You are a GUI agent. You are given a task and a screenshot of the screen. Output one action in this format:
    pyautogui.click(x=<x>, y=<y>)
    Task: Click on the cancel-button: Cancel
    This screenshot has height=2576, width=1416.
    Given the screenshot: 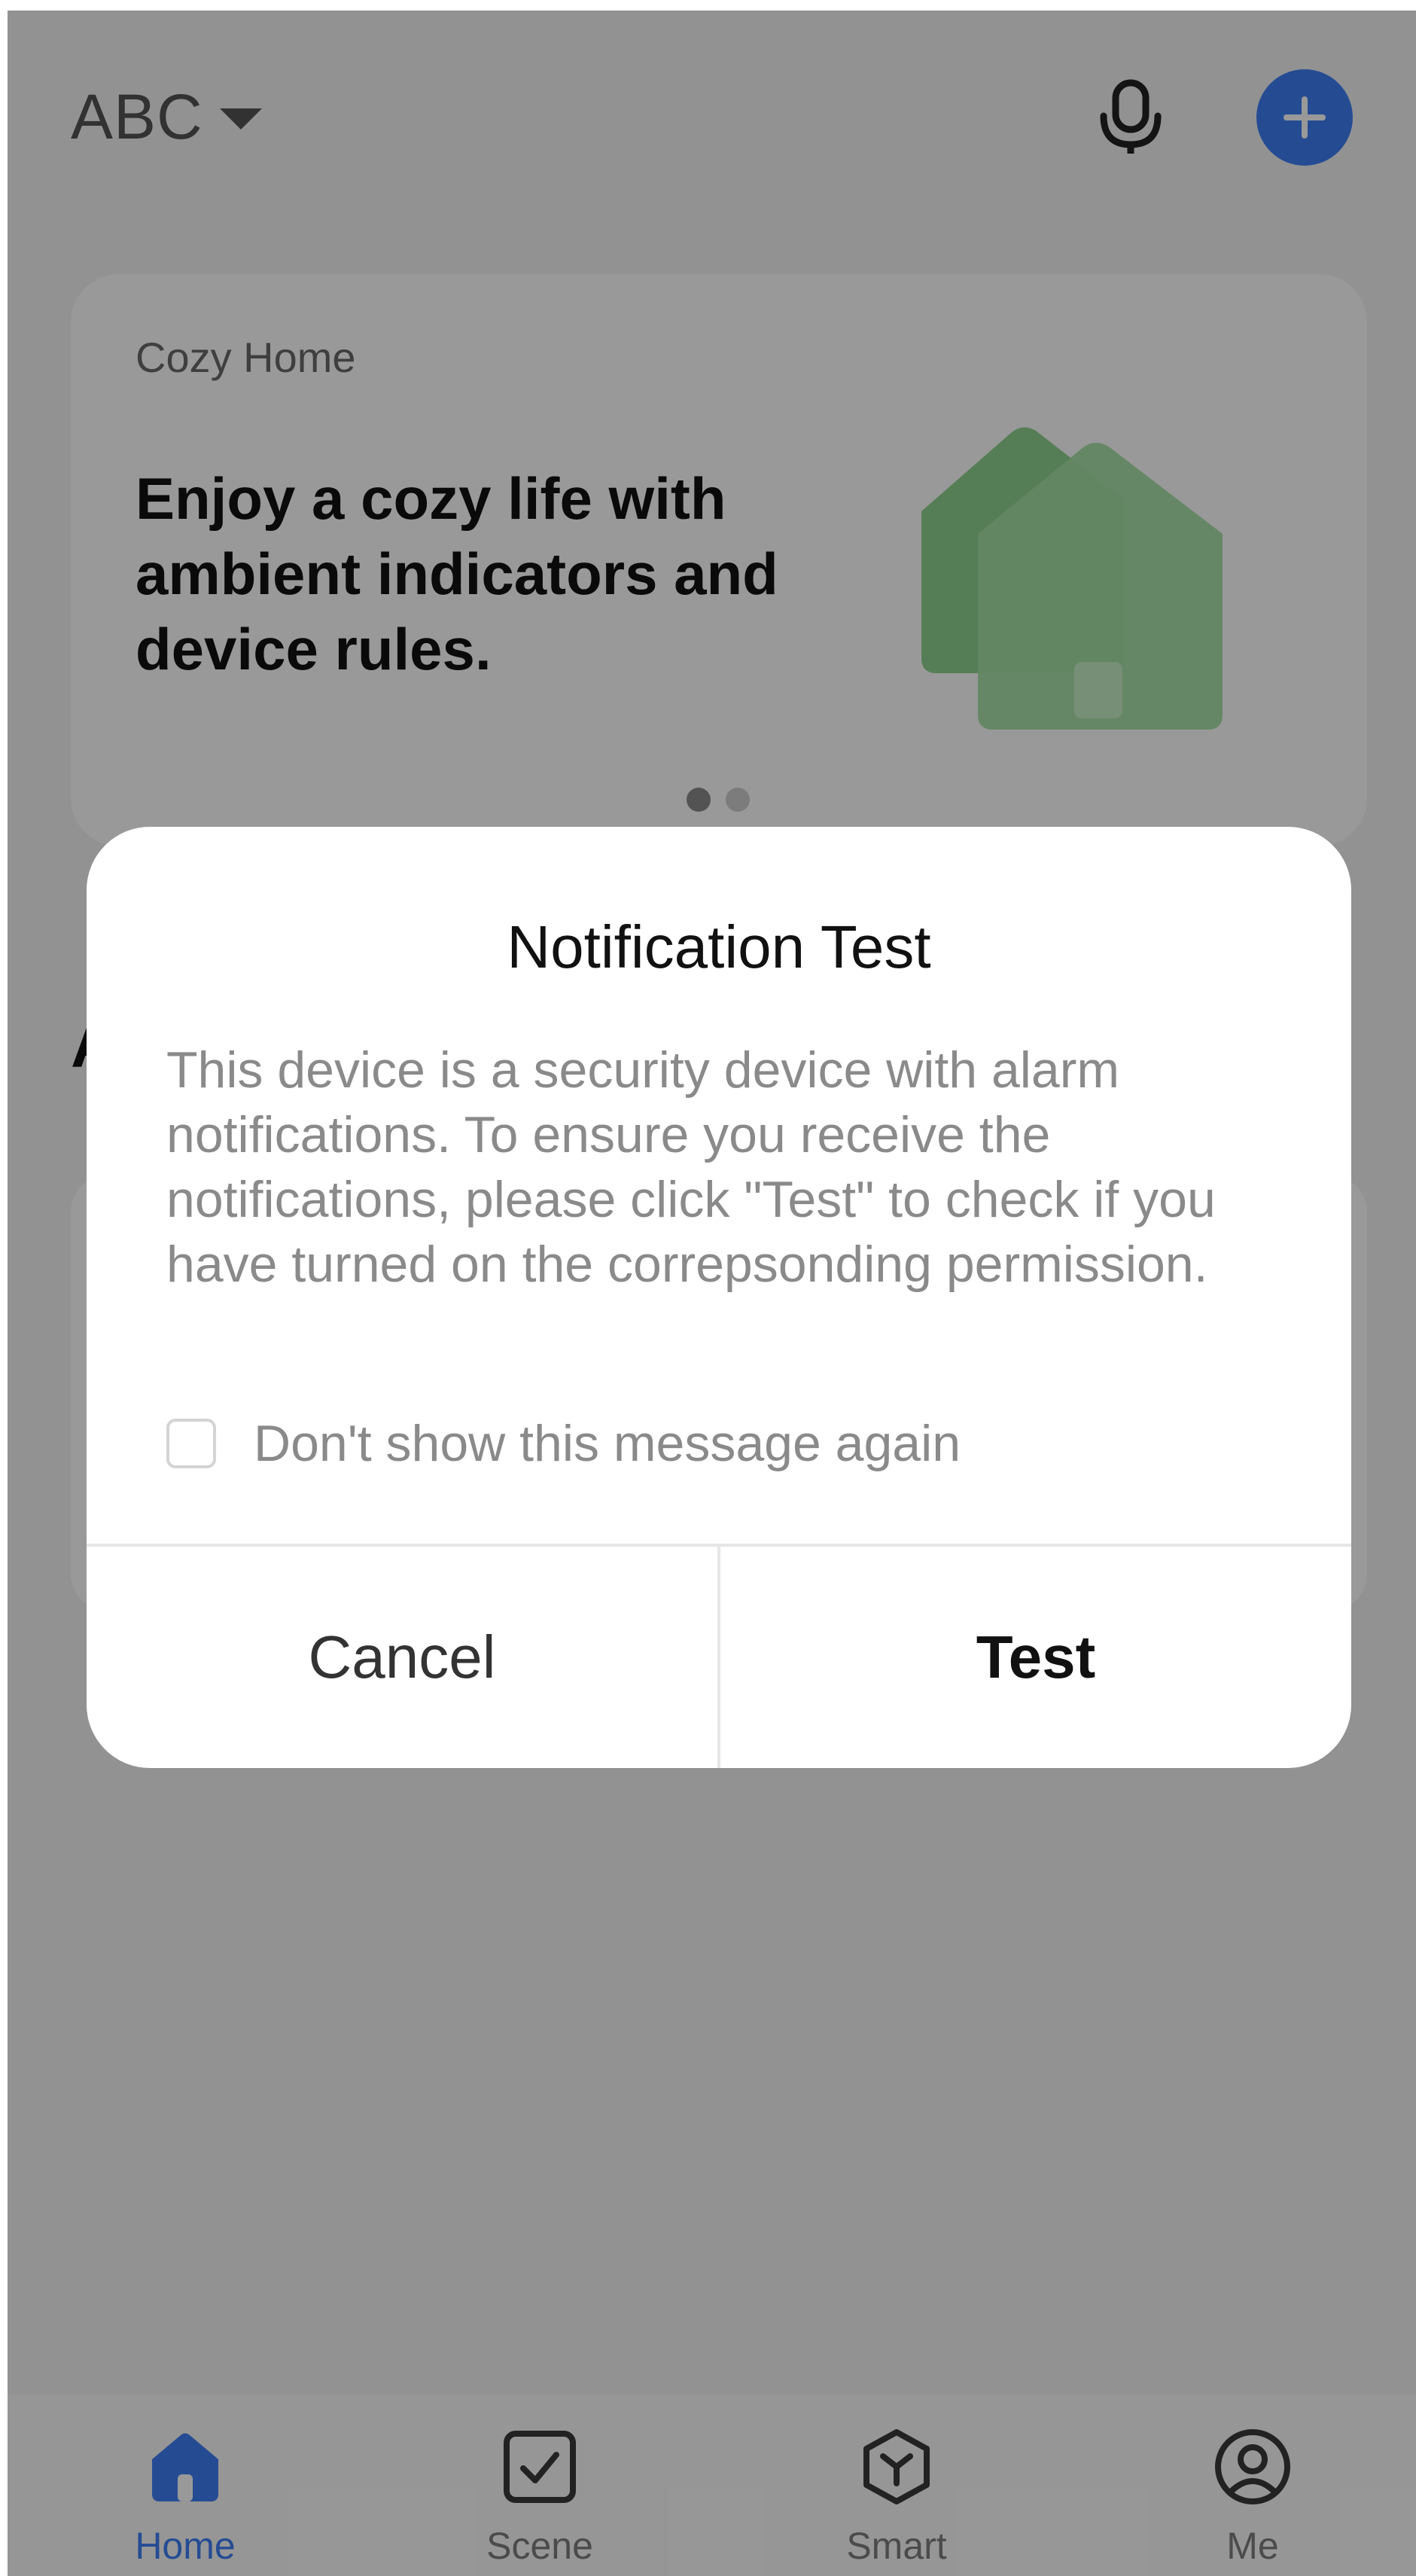 What is the action you would take?
    pyautogui.click(x=402, y=1657)
    